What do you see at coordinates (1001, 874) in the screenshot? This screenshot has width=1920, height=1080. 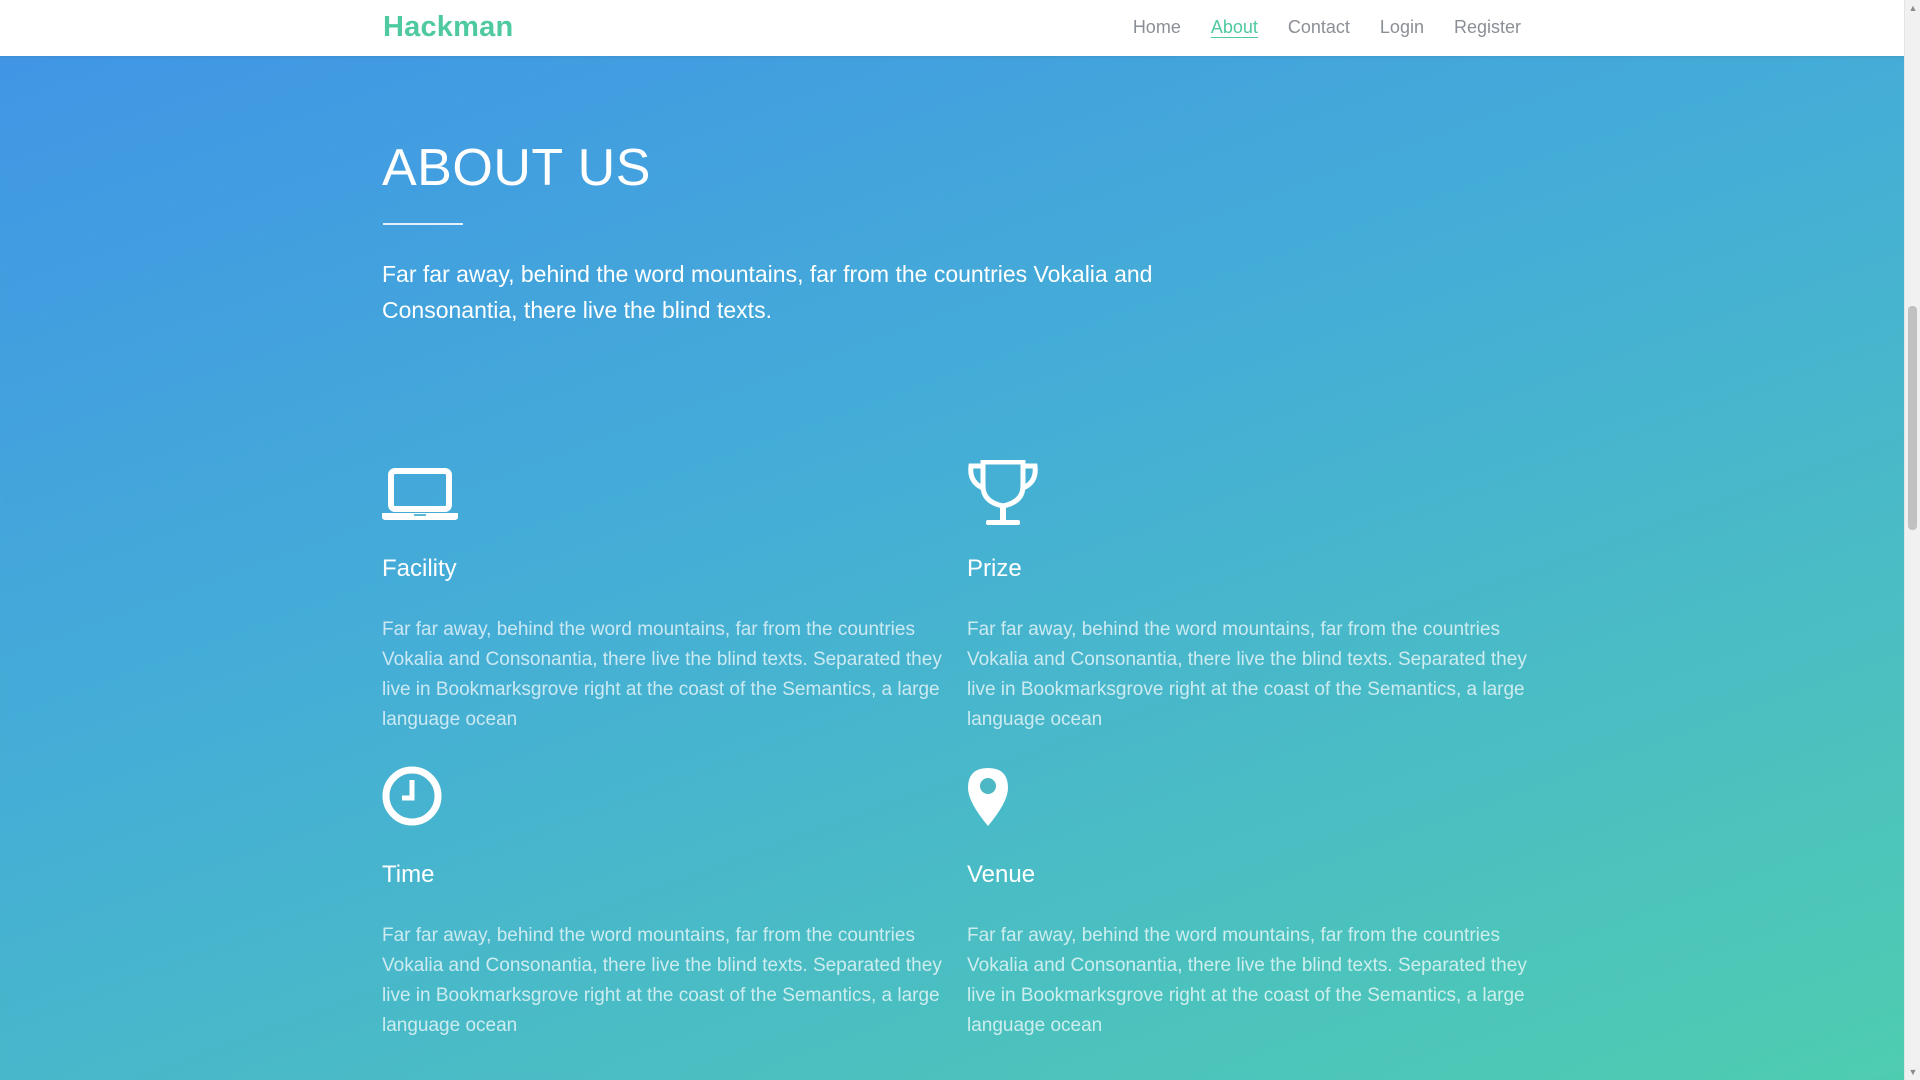 I see `feature-title: Venue` at bounding box center [1001, 874].